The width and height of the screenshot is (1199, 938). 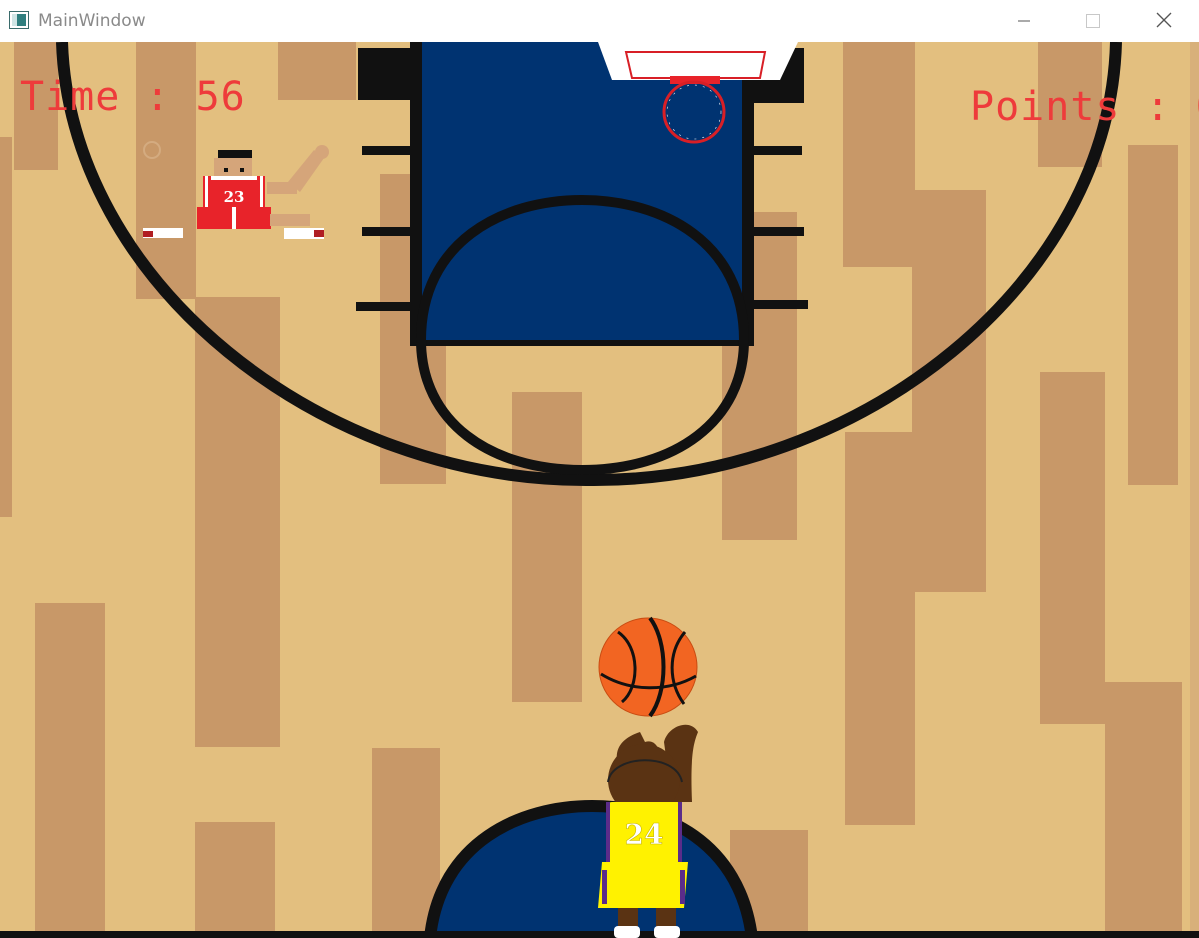 I want to click on minimize-icon, so click(x=1024, y=21).